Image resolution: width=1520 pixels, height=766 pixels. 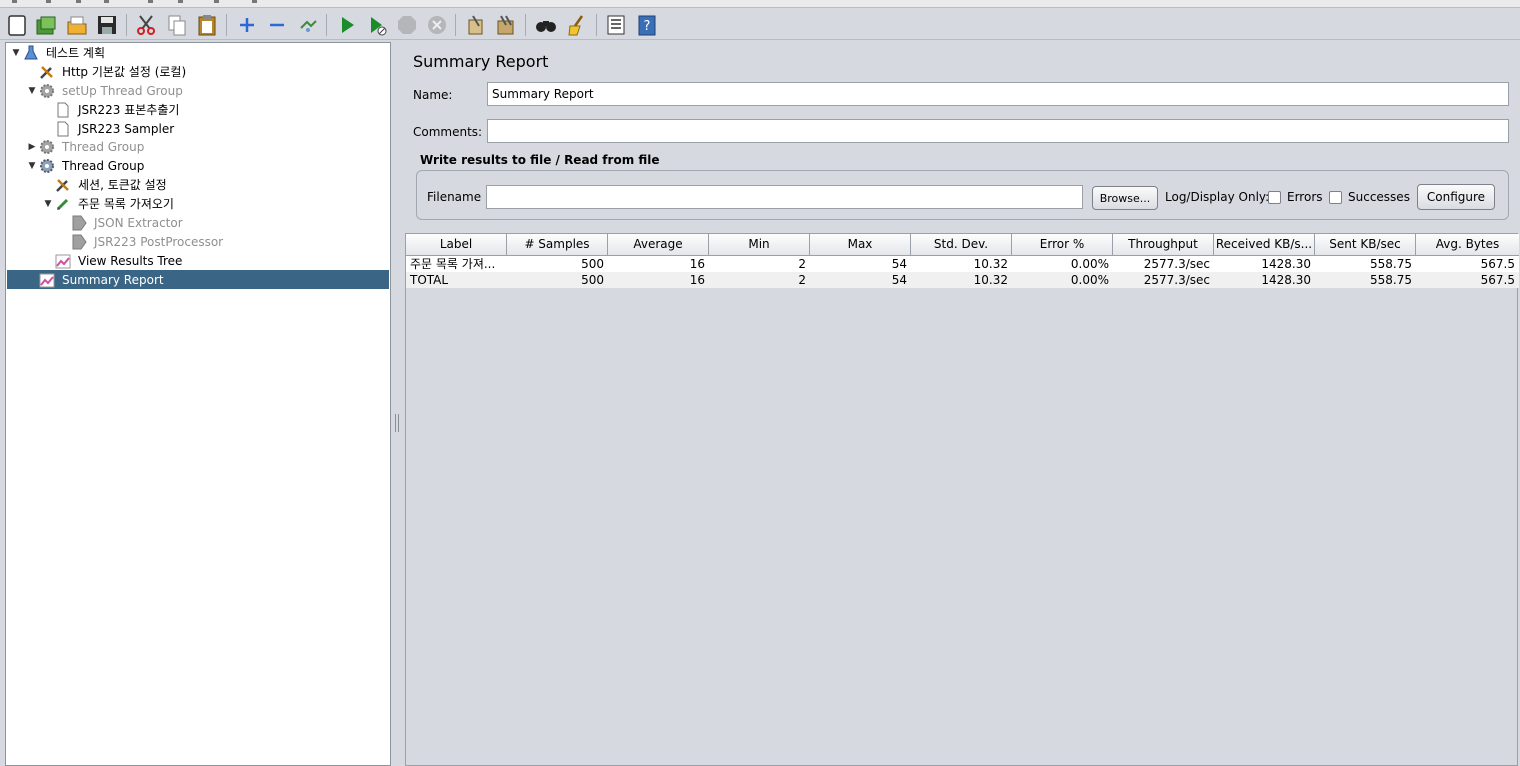 What do you see at coordinates (540, 160) in the screenshot?
I see `file-group-title: Write results to file / Read from file` at bounding box center [540, 160].